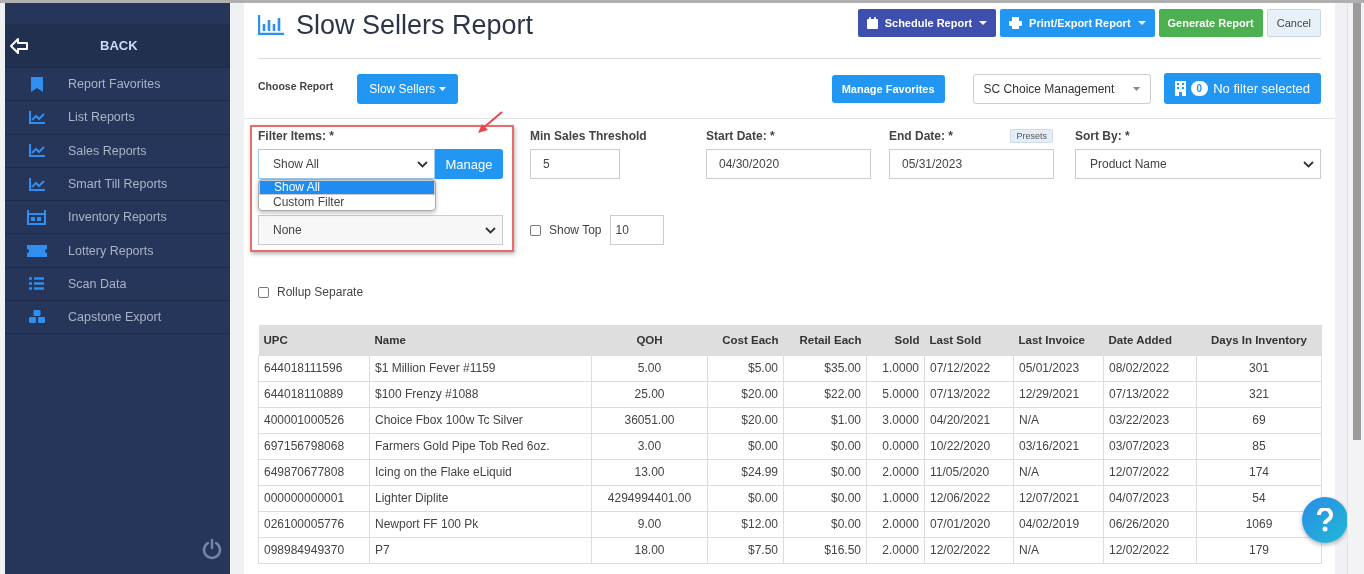  What do you see at coordinates (117, 151) in the screenshot?
I see `sidebar-item: Sales Reports` at bounding box center [117, 151].